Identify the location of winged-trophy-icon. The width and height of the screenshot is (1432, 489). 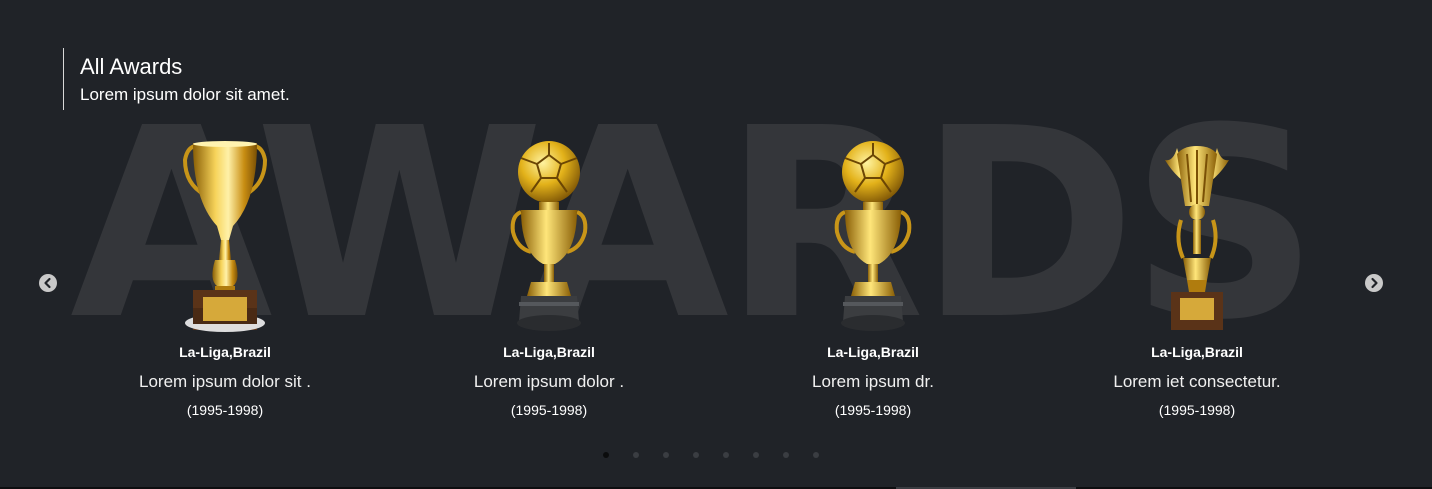
(1197, 237).